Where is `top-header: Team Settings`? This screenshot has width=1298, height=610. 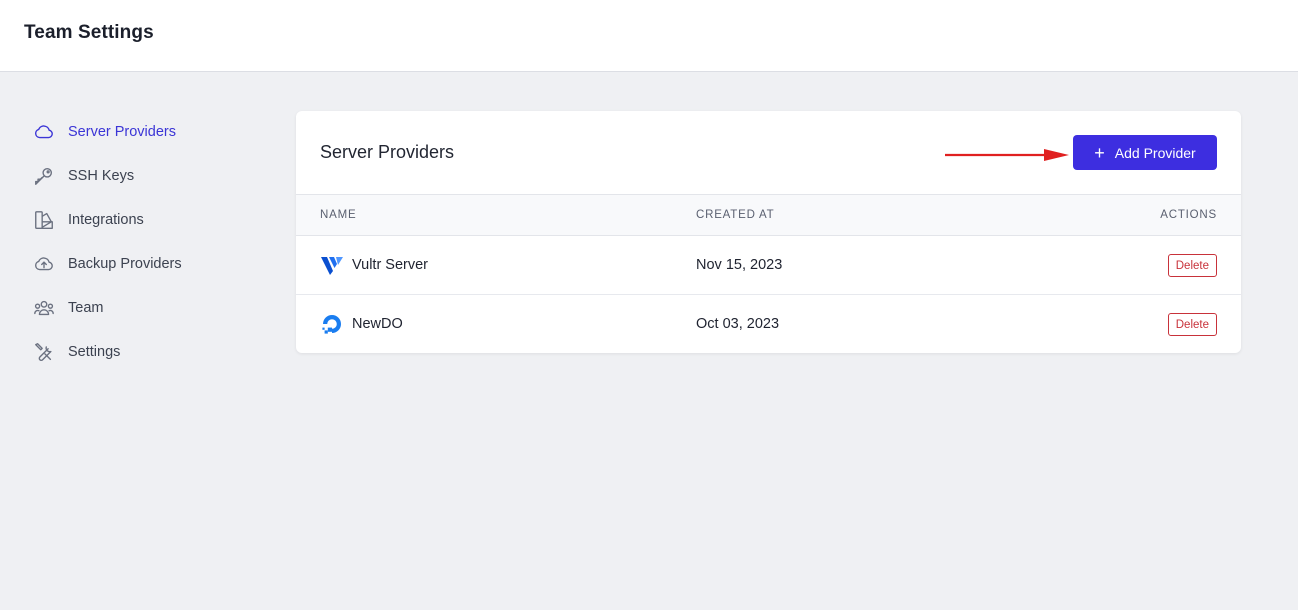
top-header: Team Settings is located at coordinates (649, 36).